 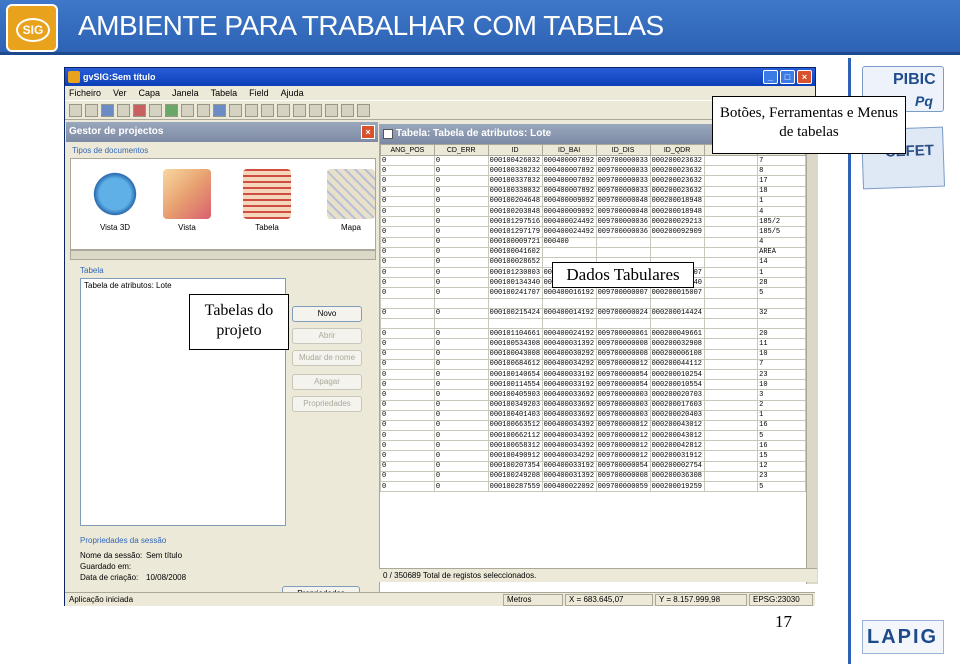 What do you see at coordinates (515, 456) in the screenshot?
I see `table-cell: 000100490912` at bounding box center [515, 456].